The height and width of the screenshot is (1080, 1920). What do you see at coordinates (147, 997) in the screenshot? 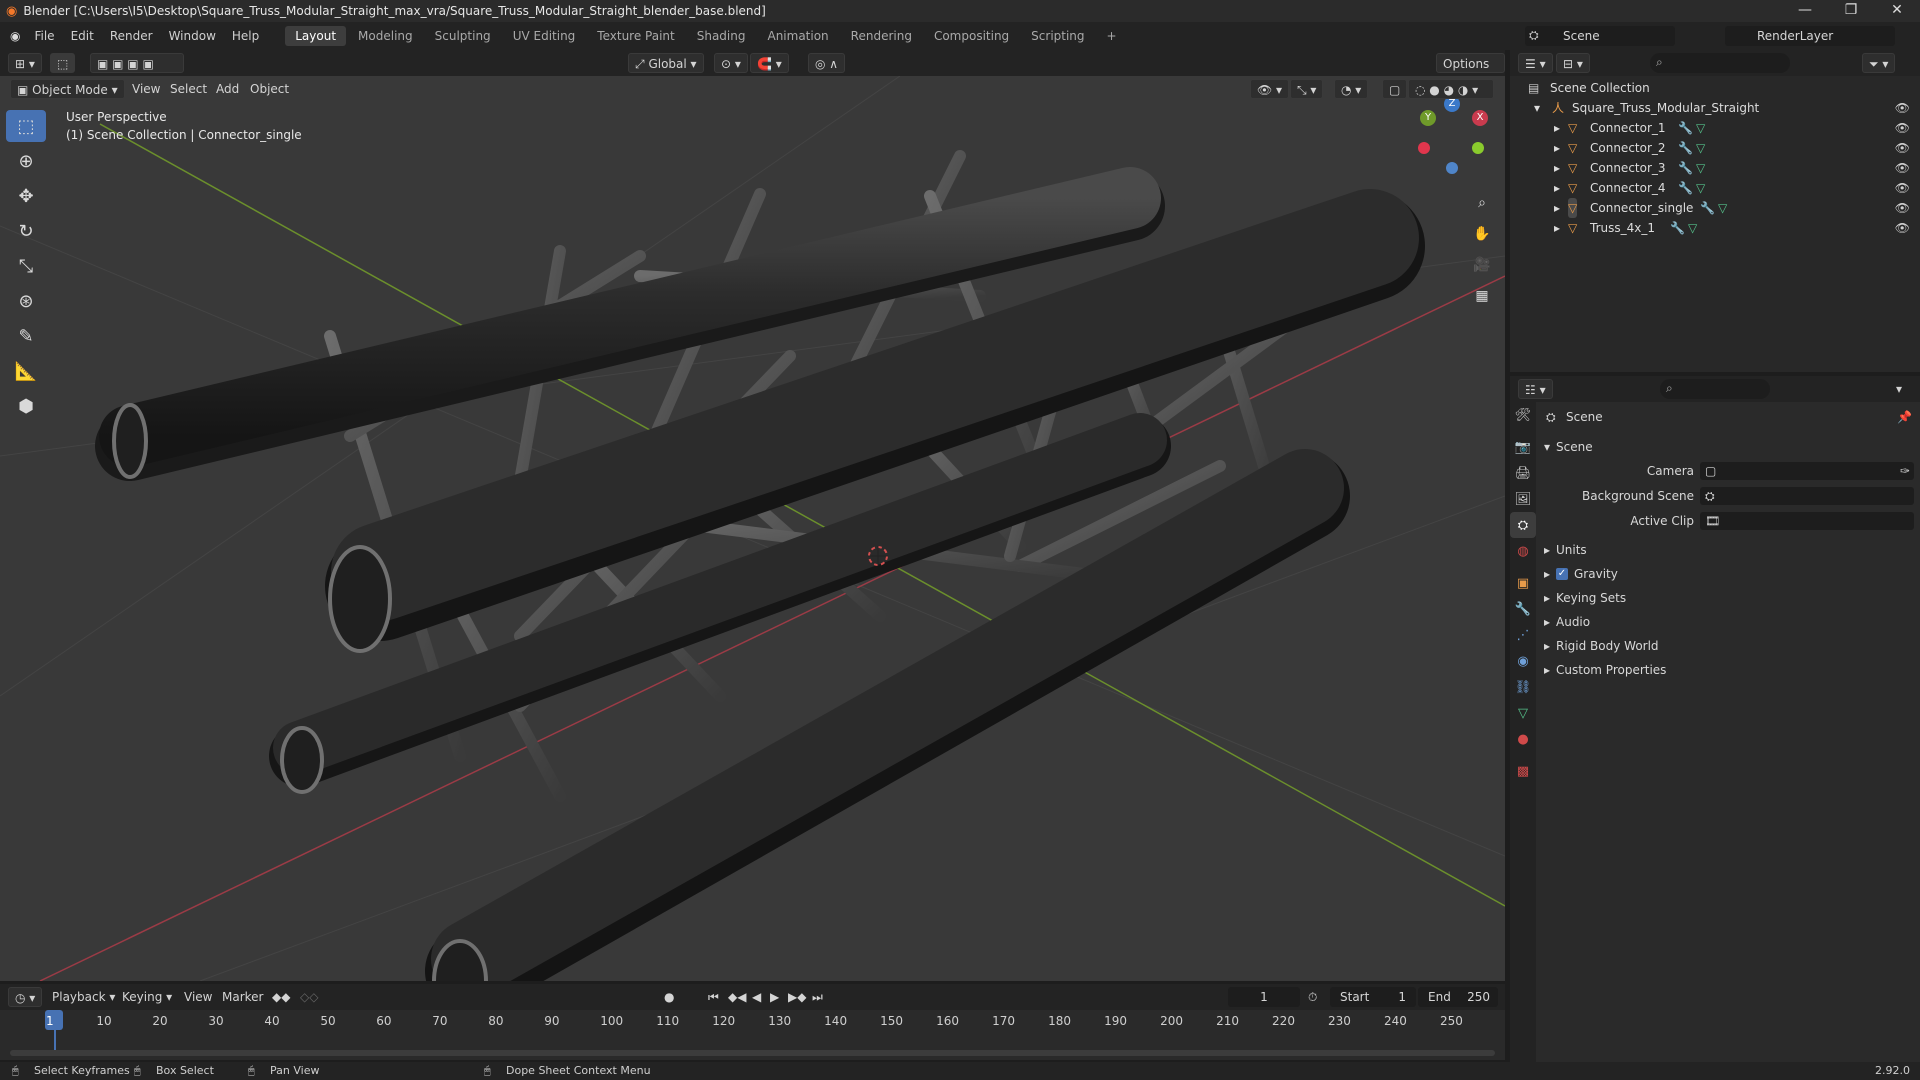
I see `menu-keying: Keying ▾` at bounding box center [147, 997].